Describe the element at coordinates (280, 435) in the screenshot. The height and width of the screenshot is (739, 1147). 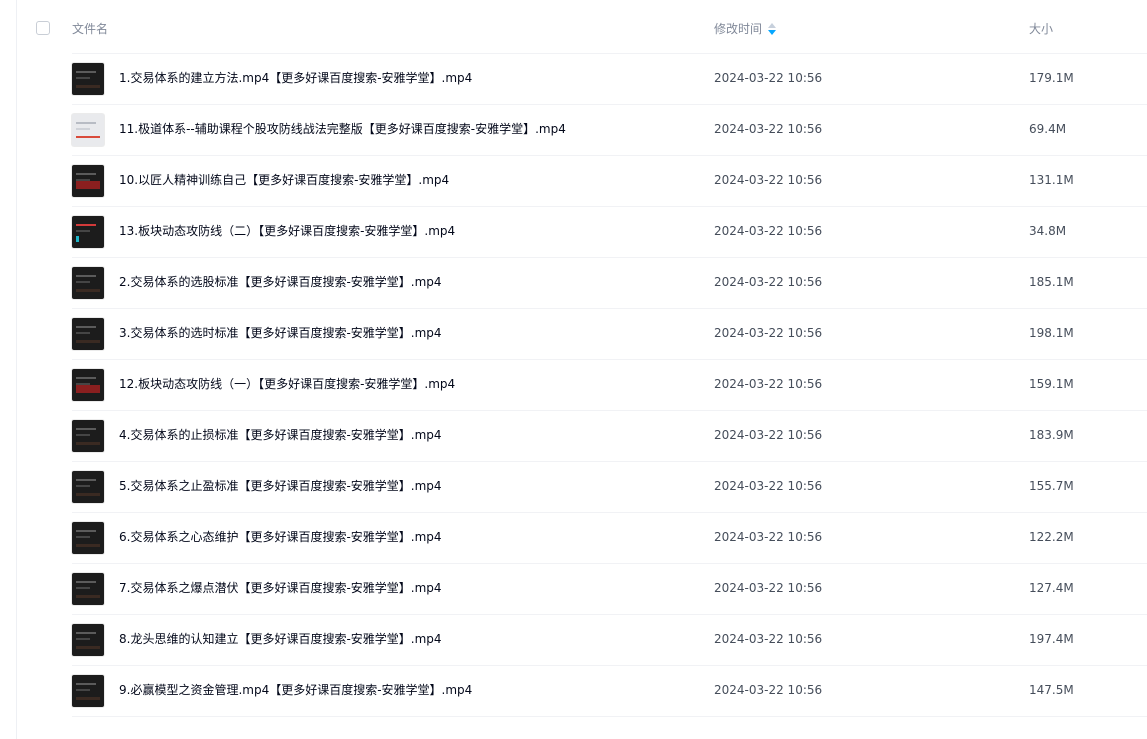
I see `file-name: 4.交易体系的止损标准【更多好课百度搜索-安雅学堂】.mp4` at that location.